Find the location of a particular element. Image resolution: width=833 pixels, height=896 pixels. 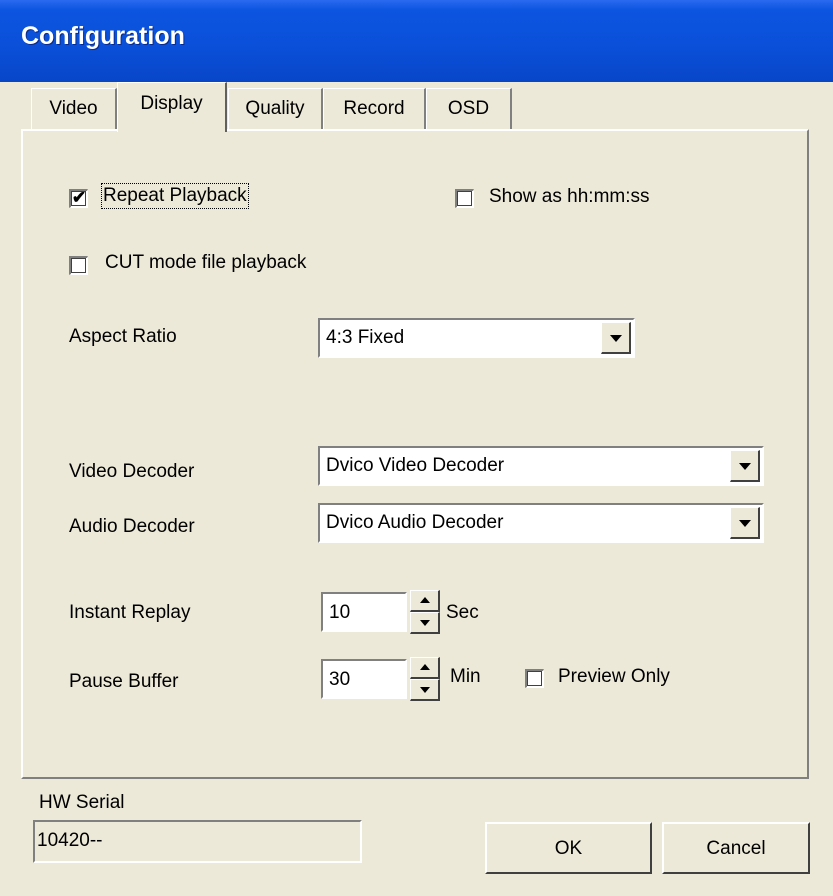

audio-decoder-label: Audio Decoder is located at coordinates (132, 526).